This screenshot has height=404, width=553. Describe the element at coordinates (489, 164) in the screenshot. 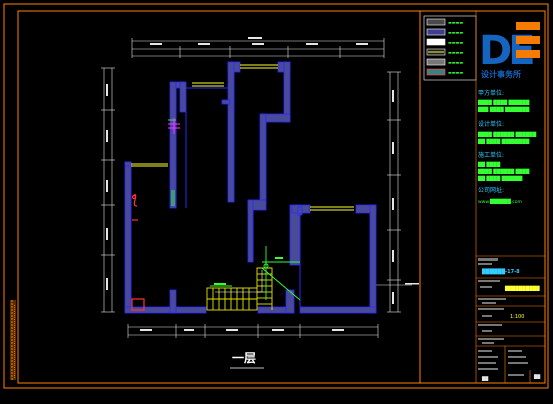

I see `contractor-line-1: ██ ████` at that location.